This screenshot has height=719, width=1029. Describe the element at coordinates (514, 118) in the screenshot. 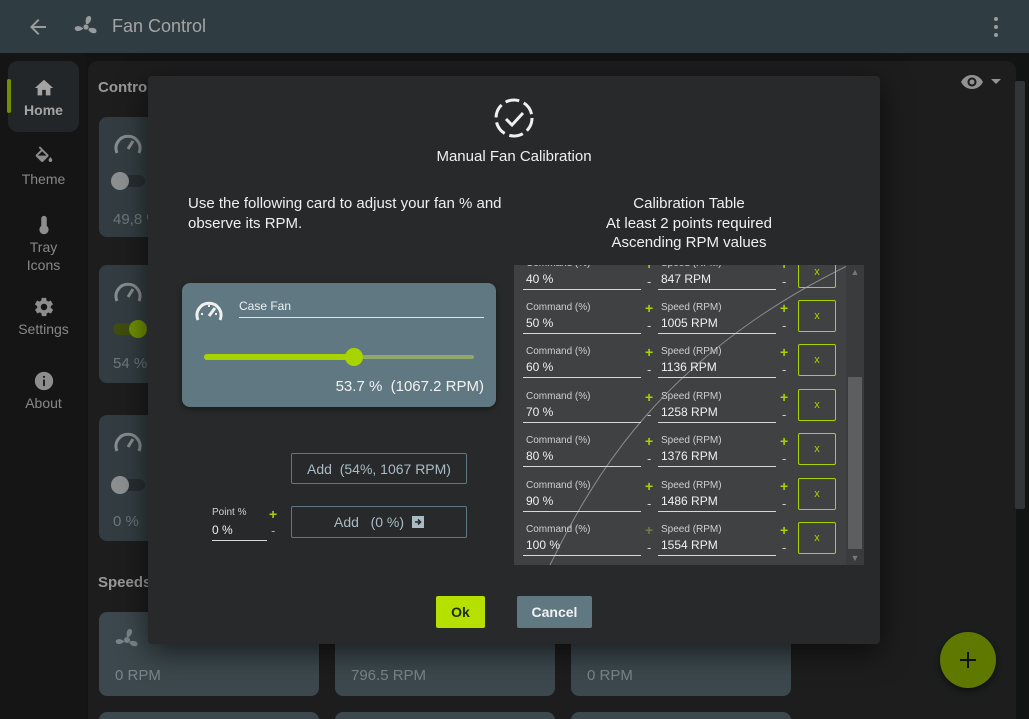

I see `calibration-check-icon` at that location.